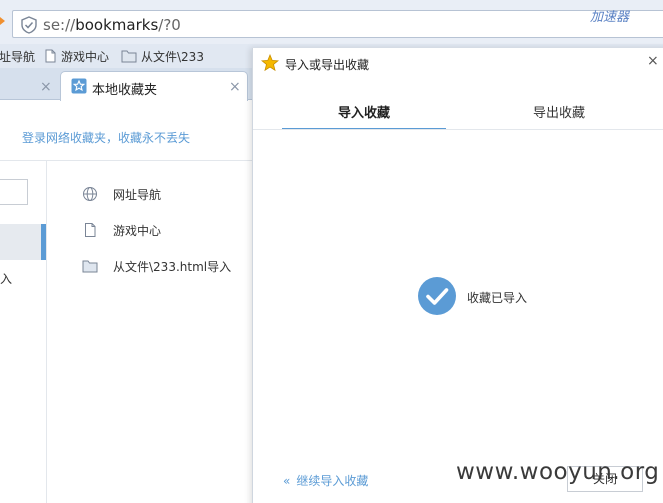 The image size is (663, 503). I want to click on url-path: /?0, so click(169, 25).